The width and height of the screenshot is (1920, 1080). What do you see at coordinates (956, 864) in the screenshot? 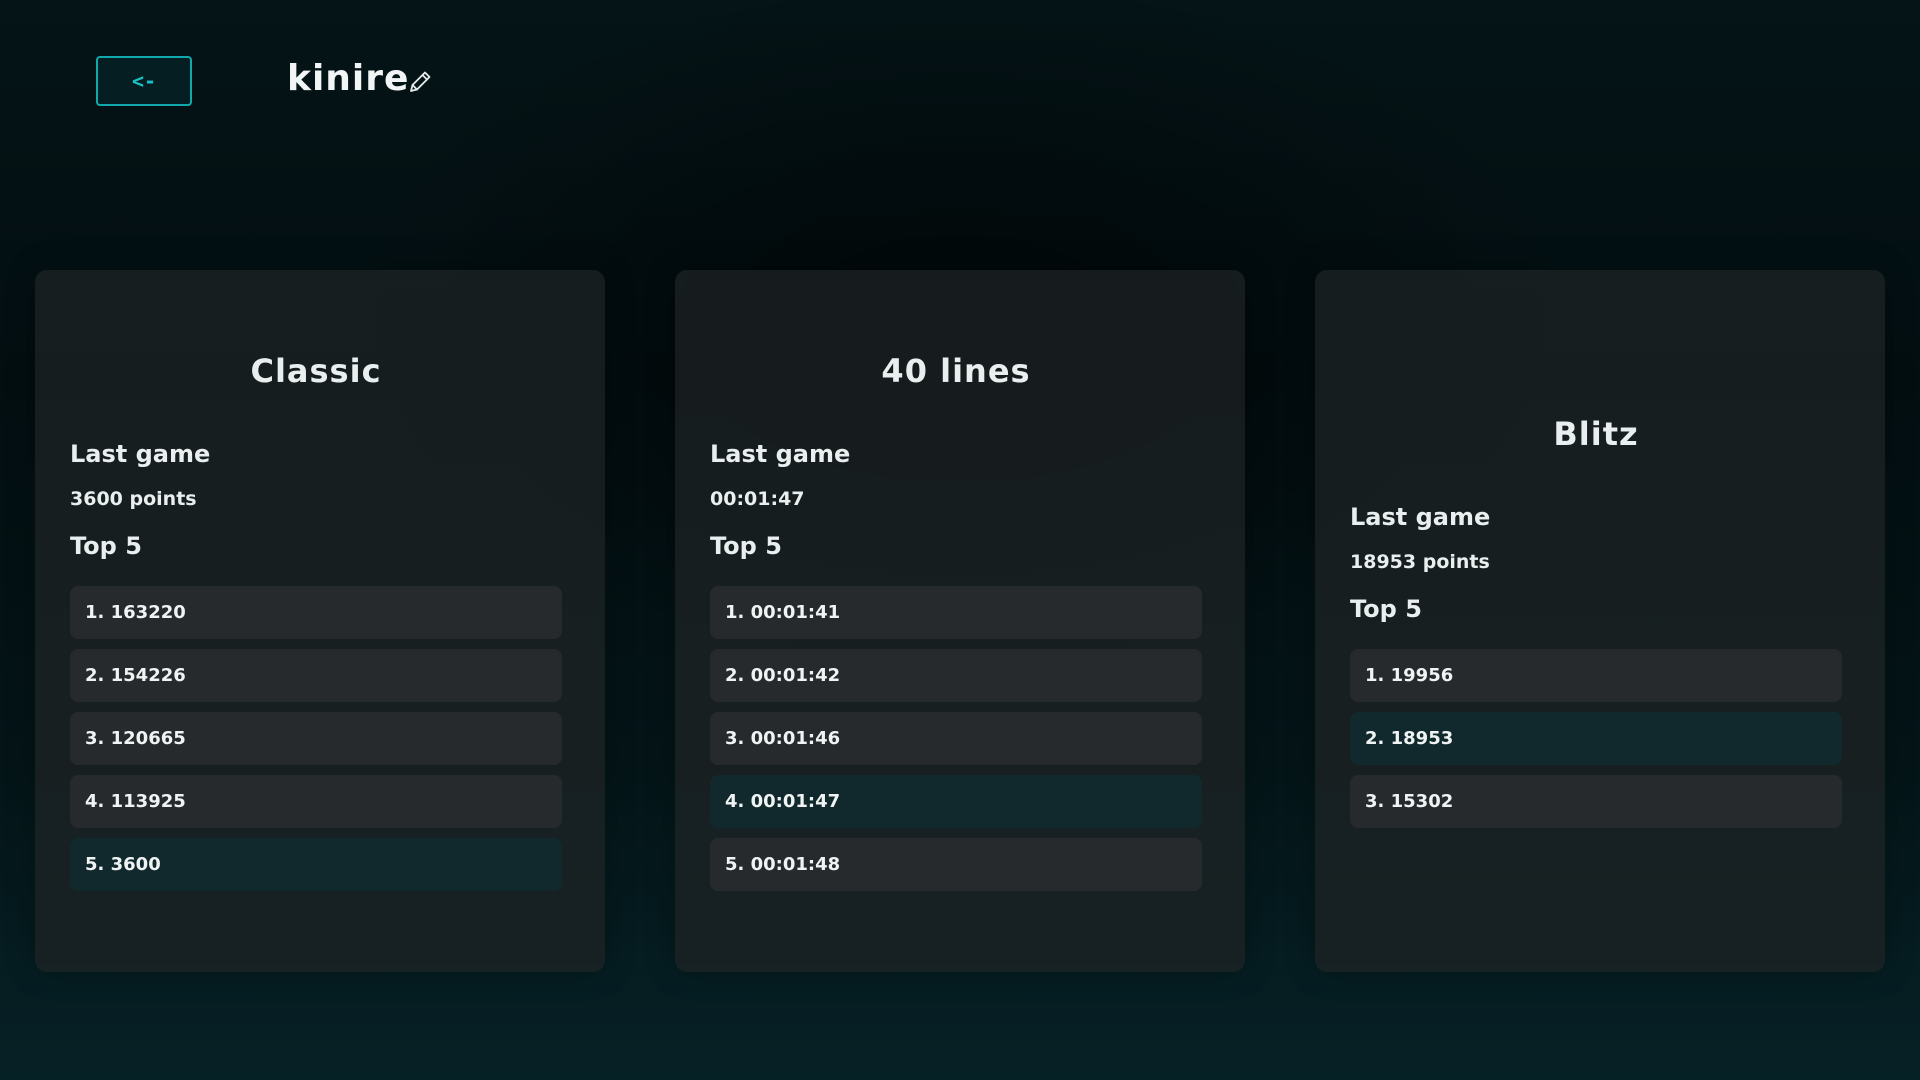
I see `rank-row: 5. 00:01:48` at bounding box center [956, 864].